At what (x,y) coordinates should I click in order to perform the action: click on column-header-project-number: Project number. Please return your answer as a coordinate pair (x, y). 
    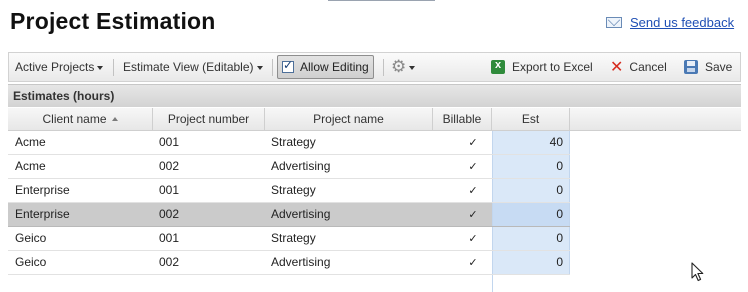
    Looking at the image, I should click on (209, 119).